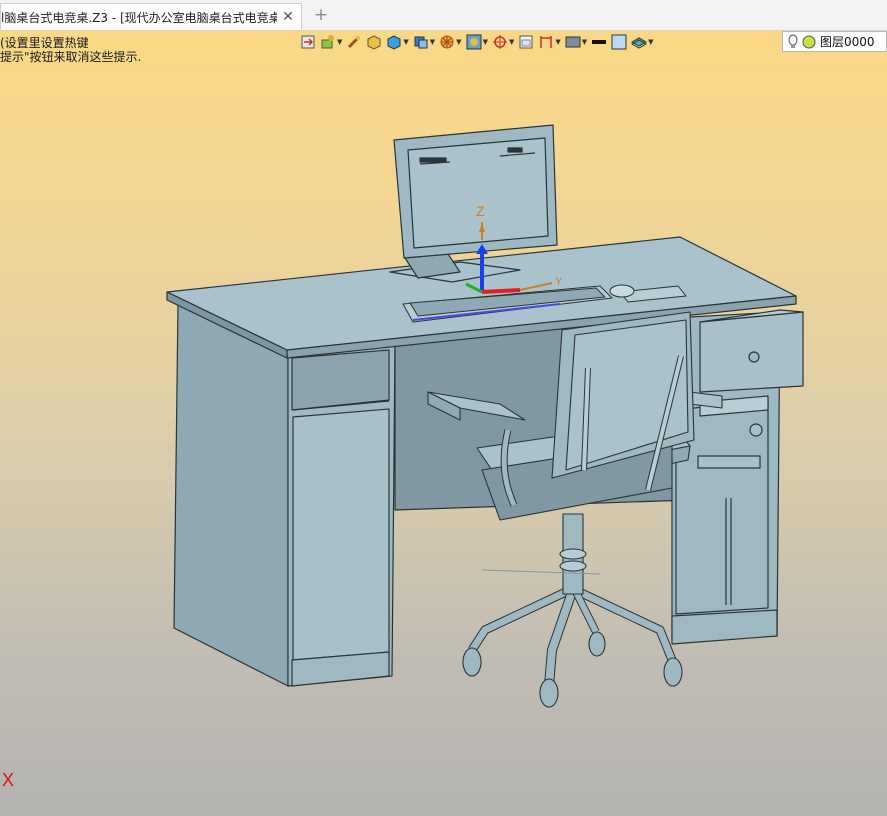 The image size is (887, 816). What do you see at coordinates (809, 41) in the screenshot?
I see `layer-color-icon` at bounding box center [809, 41].